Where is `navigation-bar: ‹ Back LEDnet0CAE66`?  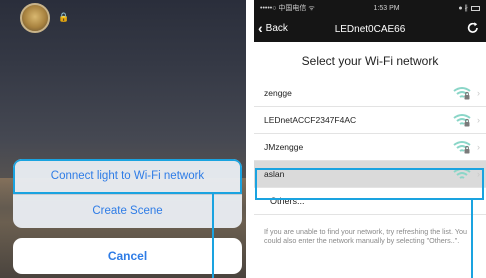 navigation-bar: ‹ Back LEDnet0CAE66 is located at coordinates (370, 29).